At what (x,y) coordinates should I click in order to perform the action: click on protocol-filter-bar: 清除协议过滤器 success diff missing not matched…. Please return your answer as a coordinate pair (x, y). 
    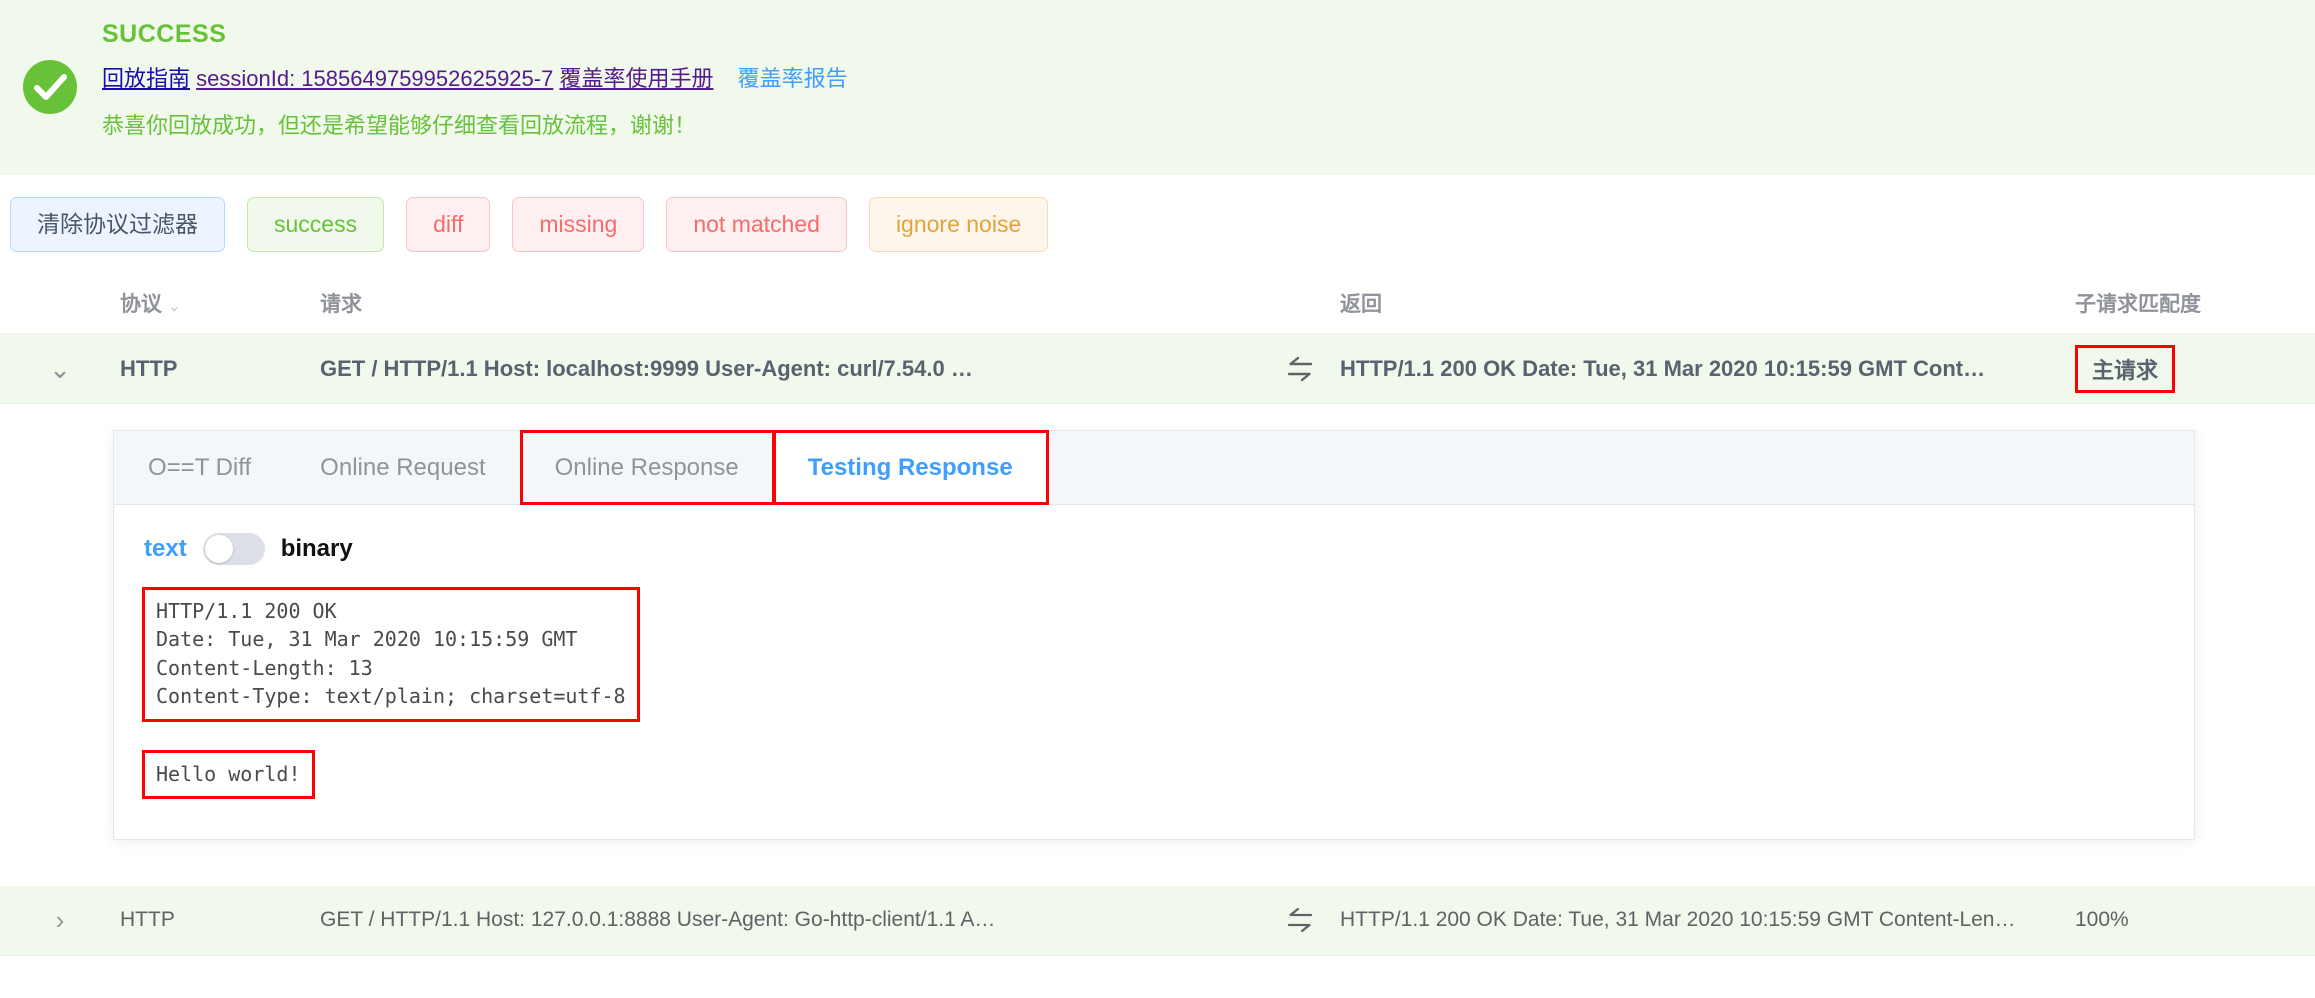
    Looking at the image, I should click on (1157, 223).